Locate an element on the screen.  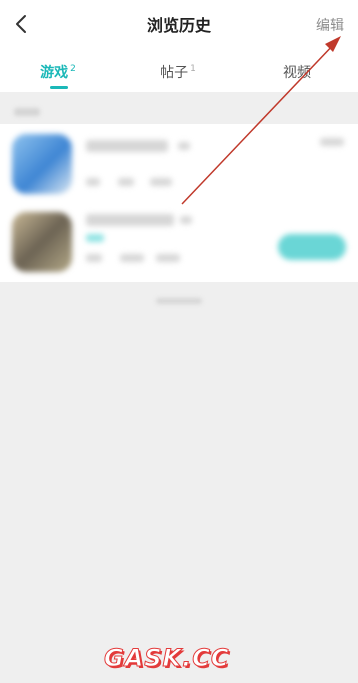
watermark: GASK.CC is located at coordinates (167, 658).